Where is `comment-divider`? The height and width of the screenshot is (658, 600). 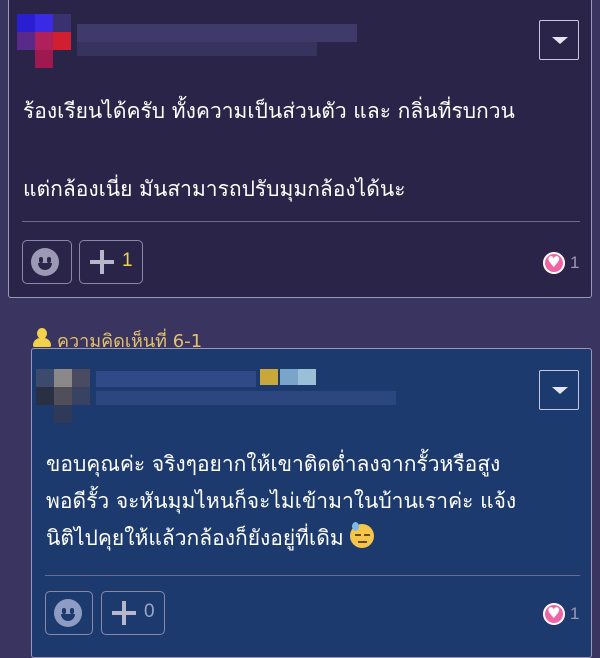 comment-divider is located at coordinates (301, 221).